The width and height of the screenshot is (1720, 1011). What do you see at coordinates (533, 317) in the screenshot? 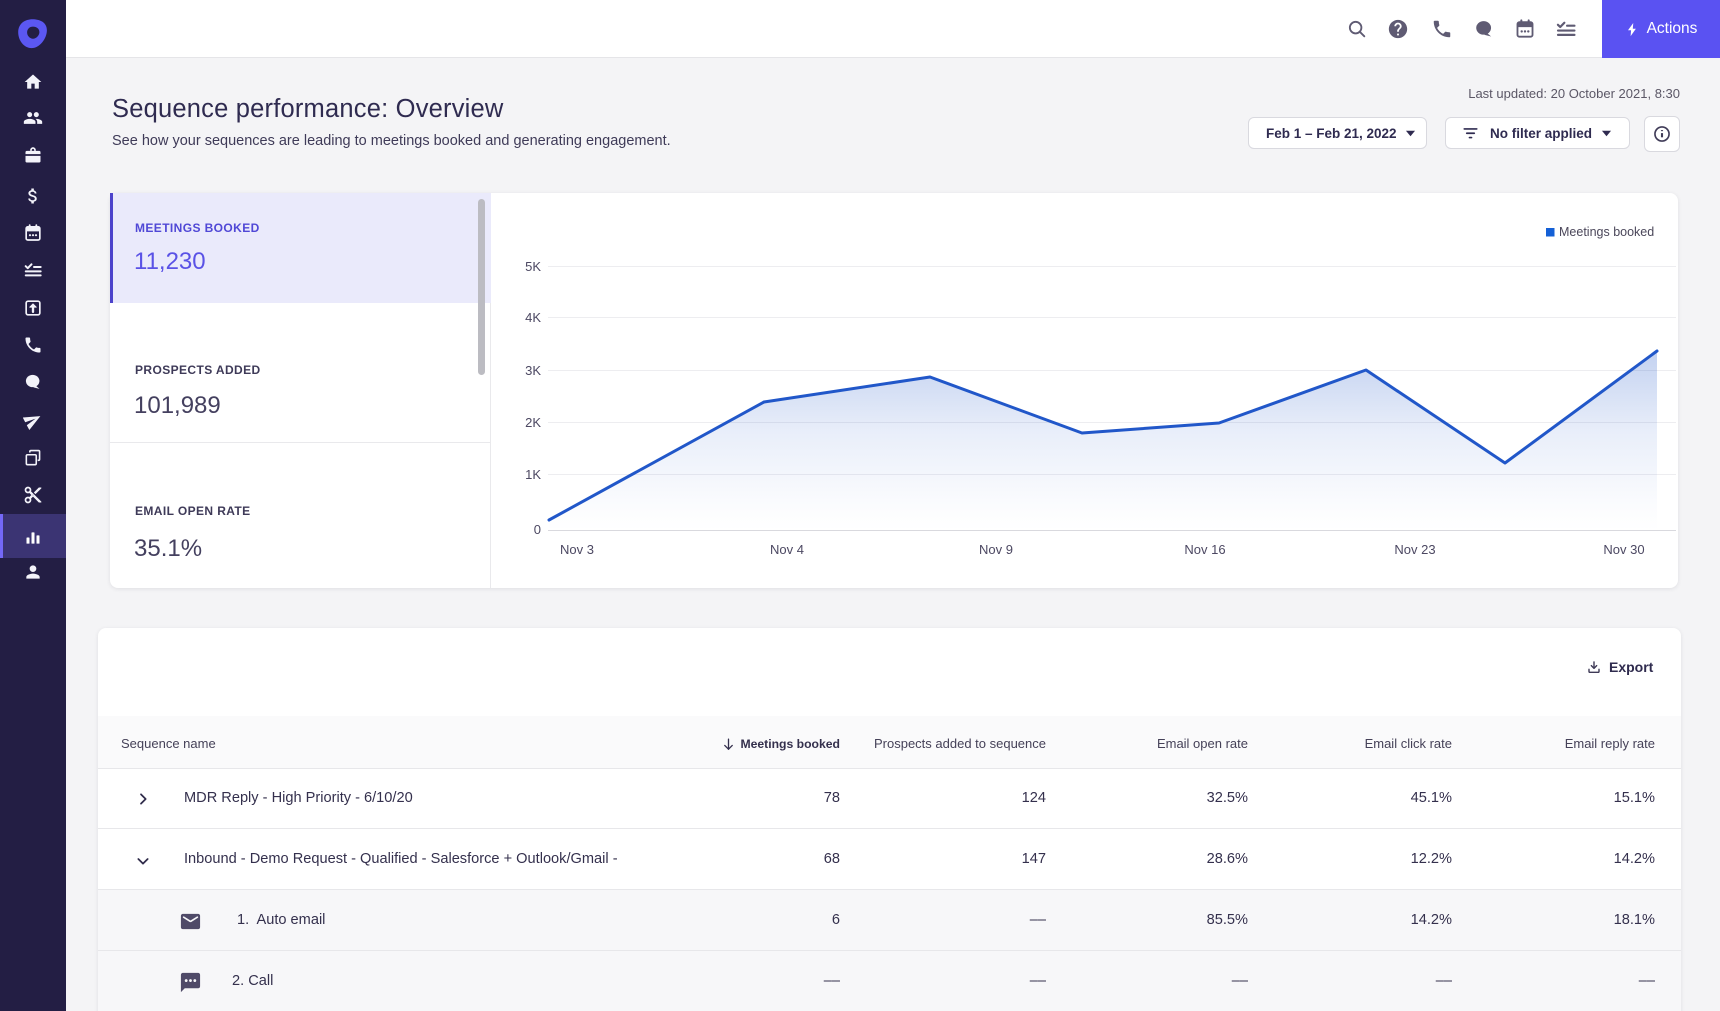
I see `svg-text: 4K` at bounding box center [533, 317].